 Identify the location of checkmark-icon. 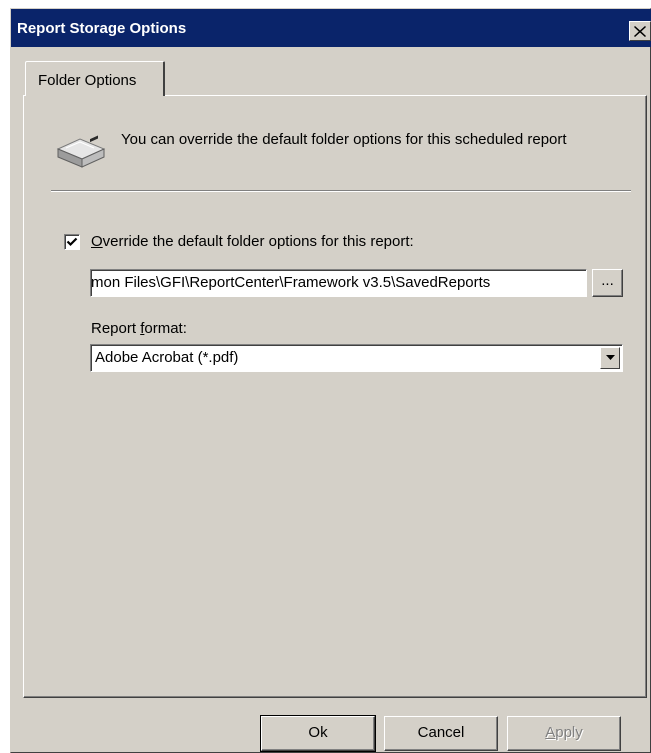
(72, 242).